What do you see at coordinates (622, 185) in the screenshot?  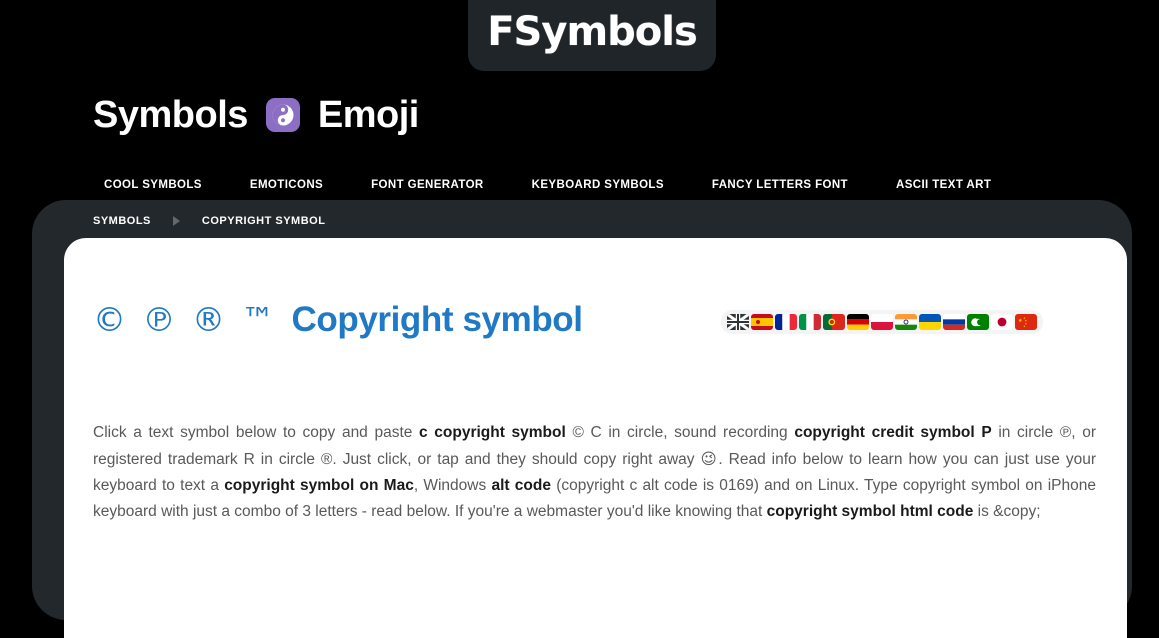 I see `nav-item-keyboard-symbols: KEYBOARD SYMBOLS` at bounding box center [622, 185].